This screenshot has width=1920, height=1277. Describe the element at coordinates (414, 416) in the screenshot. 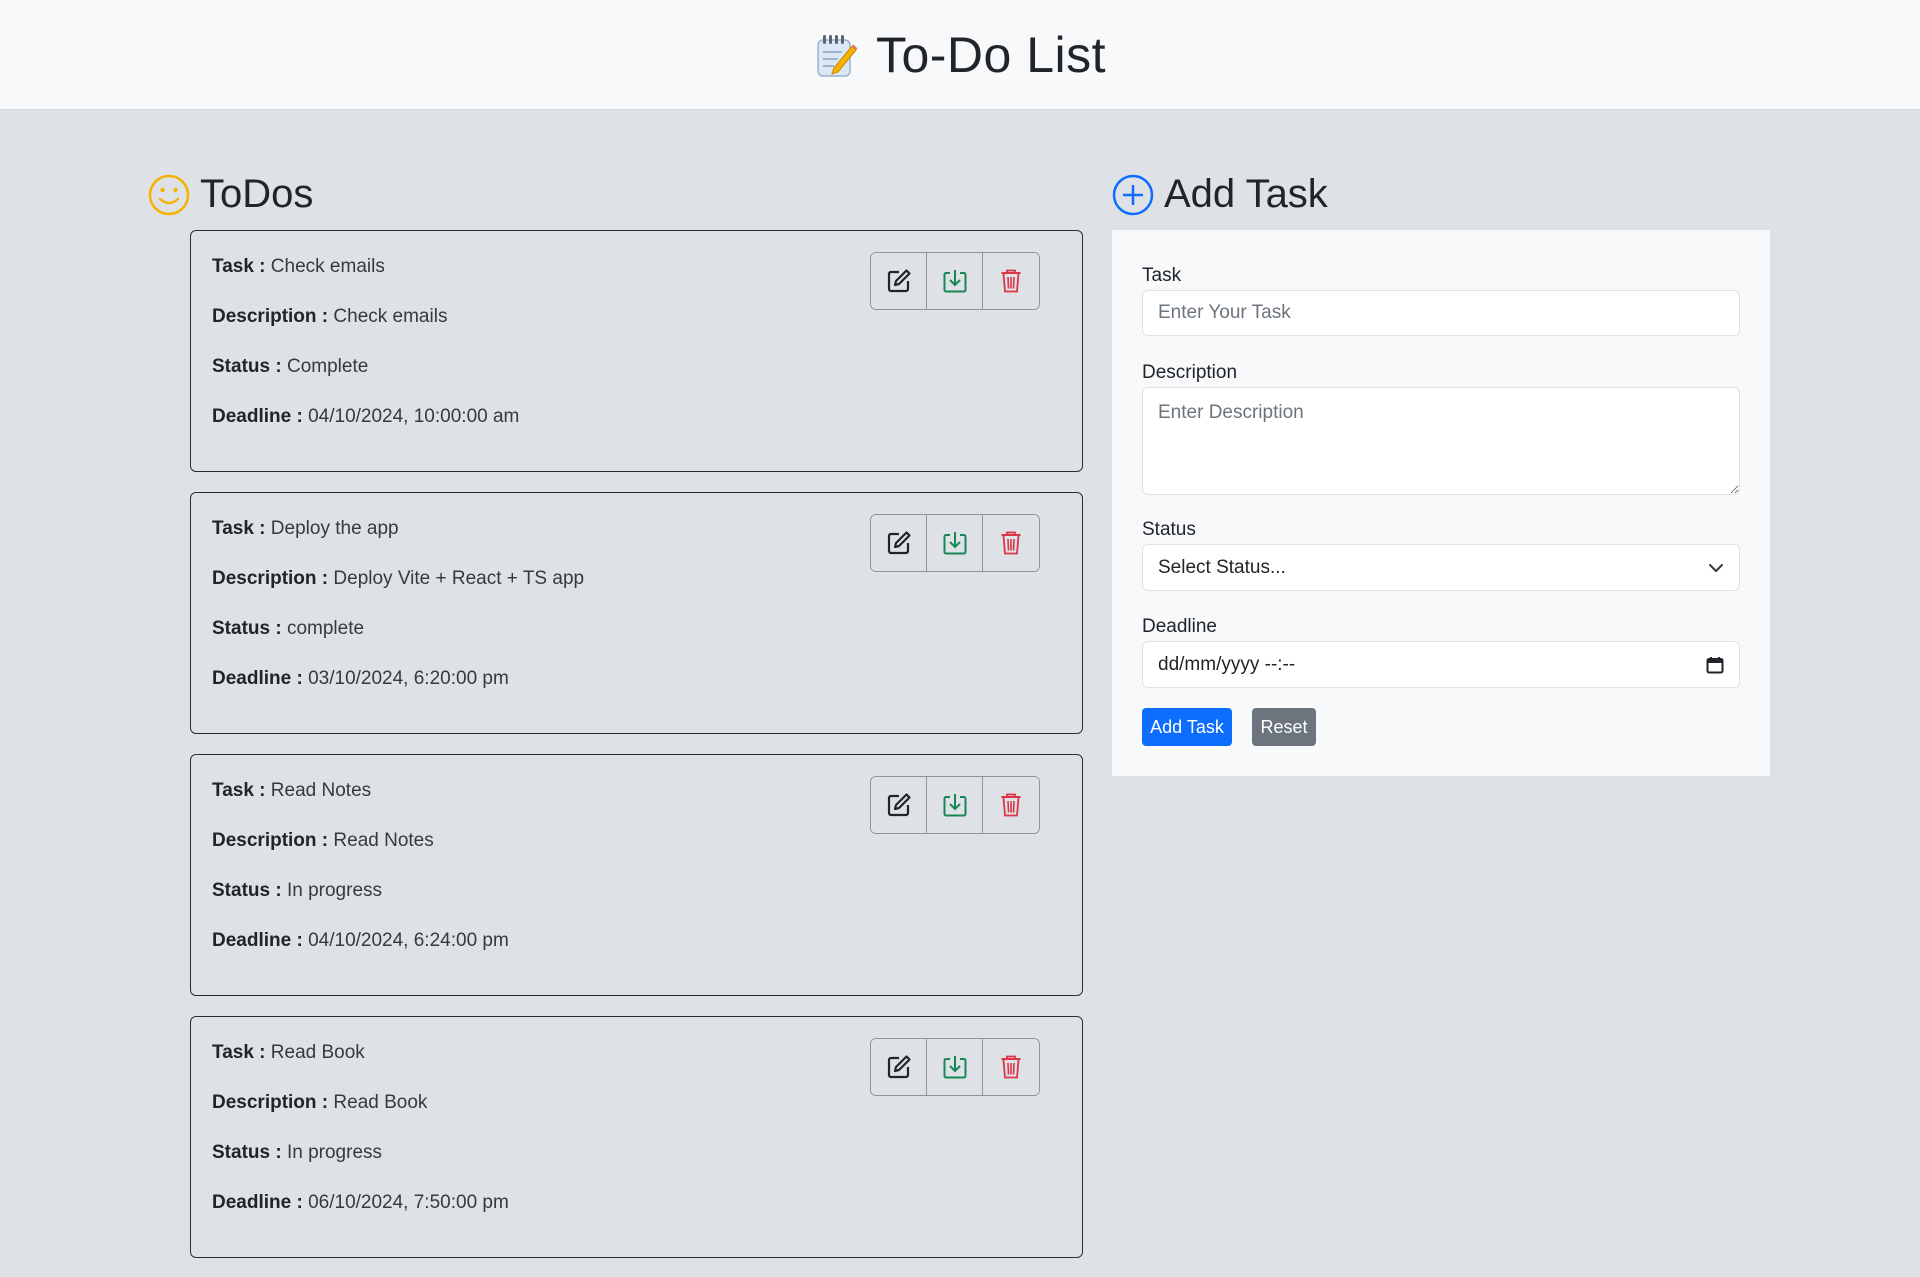

I see `deadline-value: 04/10/2024, 10:00:00 am` at that location.